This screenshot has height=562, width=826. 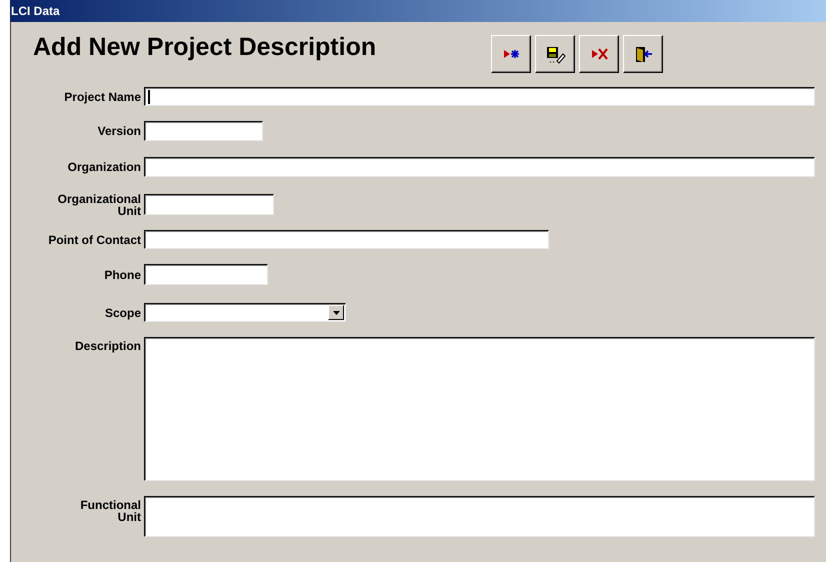 What do you see at coordinates (479, 516) in the screenshot?
I see `text-area` at bounding box center [479, 516].